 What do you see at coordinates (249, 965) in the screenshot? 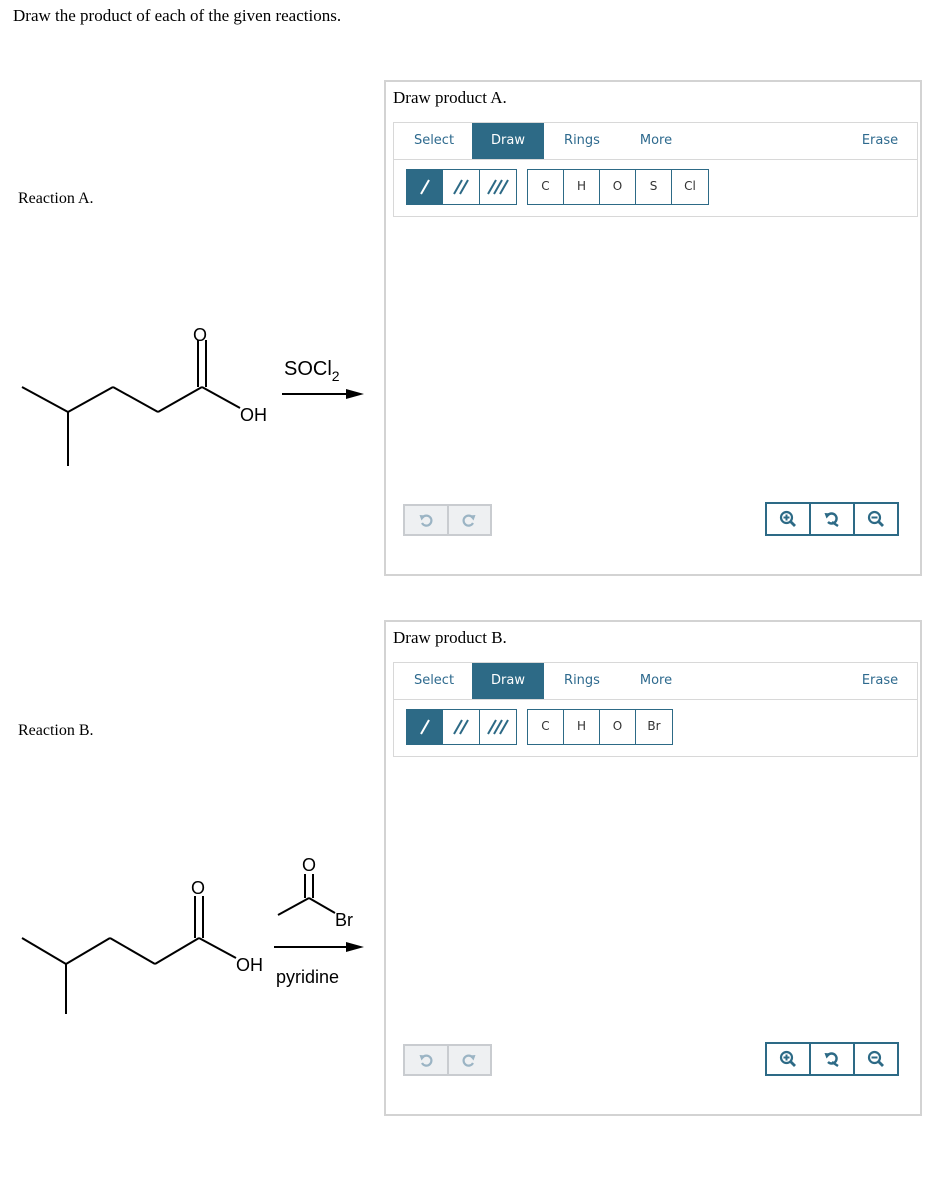
I see `hydroxyl-label-b: OH` at bounding box center [249, 965].